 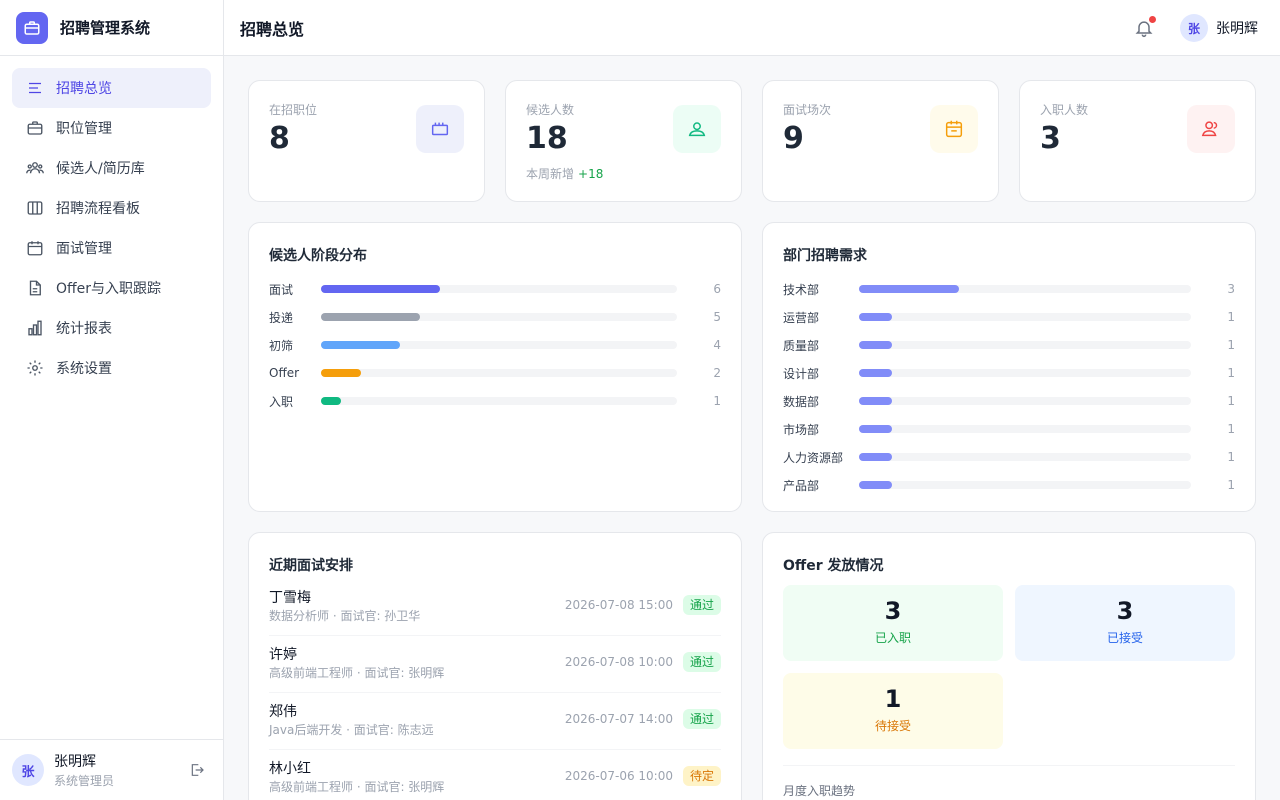 What do you see at coordinates (717, 345) in the screenshot?
I see `bar-count: 4` at bounding box center [717, 345].